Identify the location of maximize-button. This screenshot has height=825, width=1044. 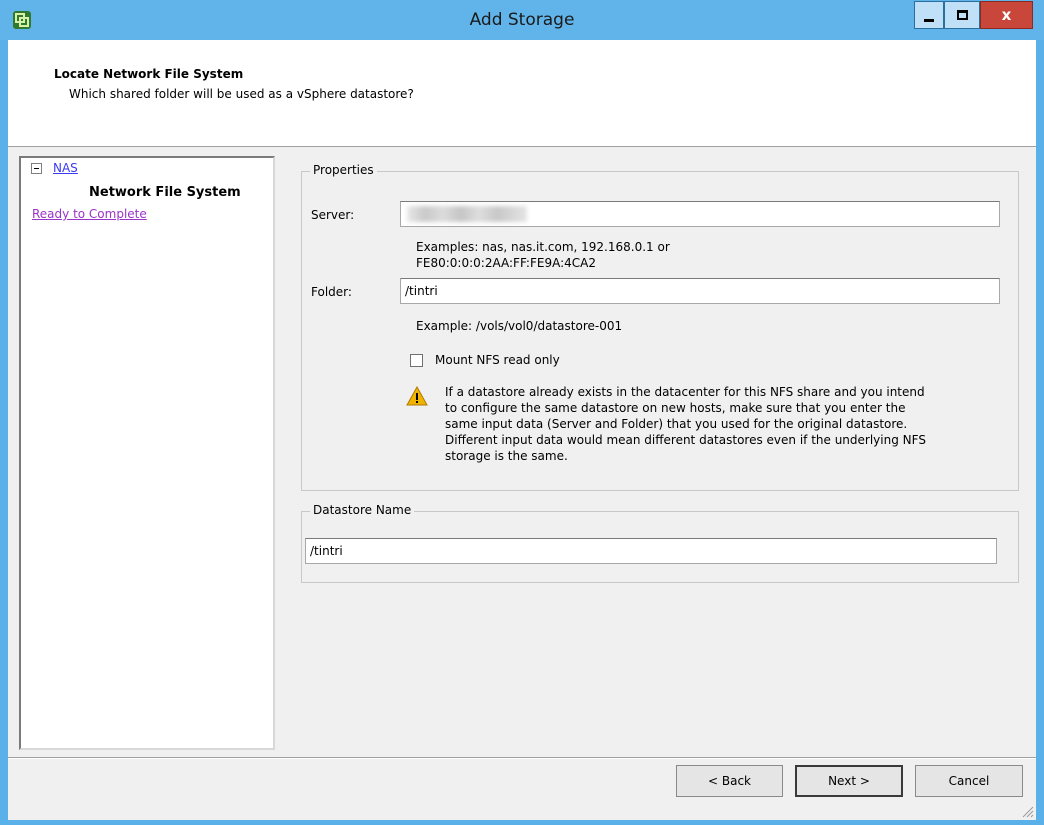
(962, 15).